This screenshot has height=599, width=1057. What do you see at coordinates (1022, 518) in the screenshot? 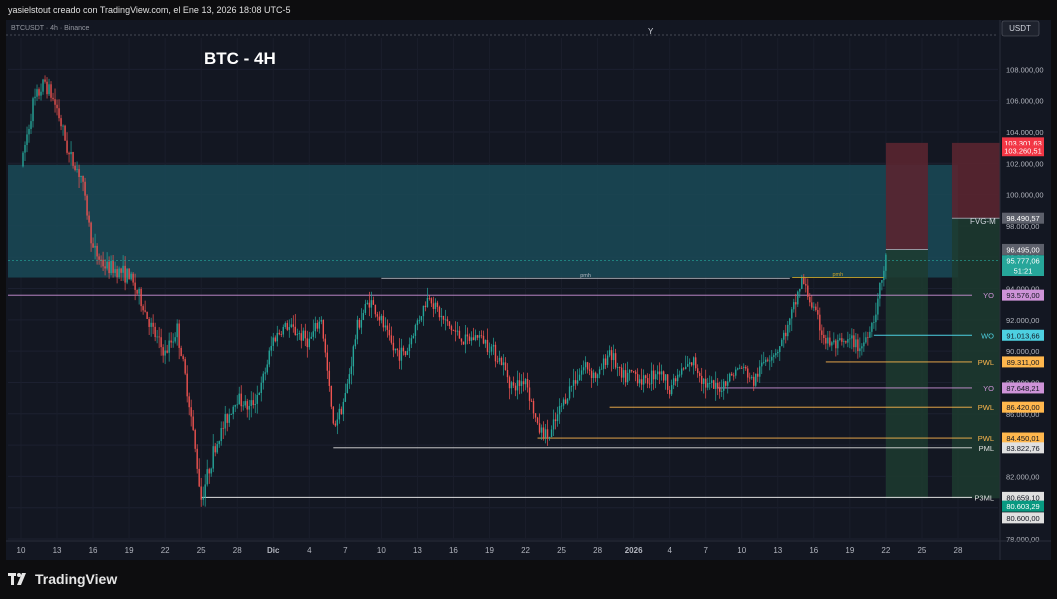
I see `price-tag-value: 80.600,00` at bounding box center [1022, 518].